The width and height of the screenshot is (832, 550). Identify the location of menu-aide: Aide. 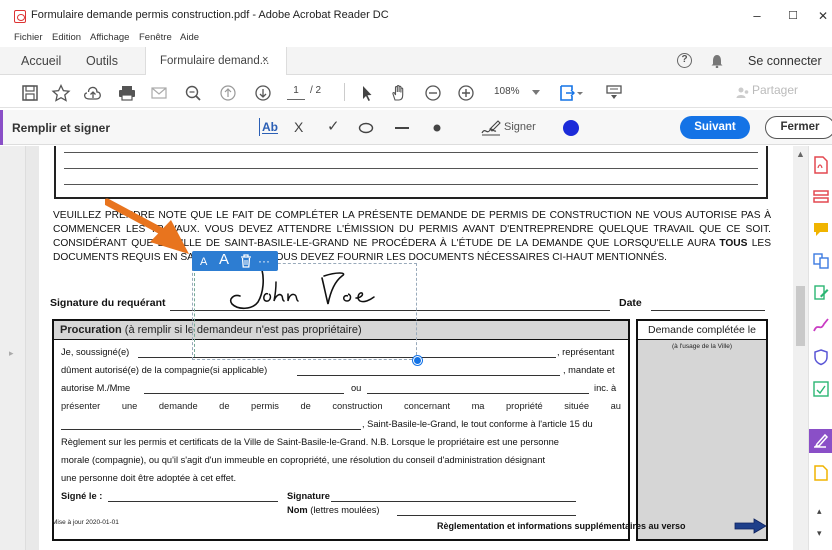
(189, 37).